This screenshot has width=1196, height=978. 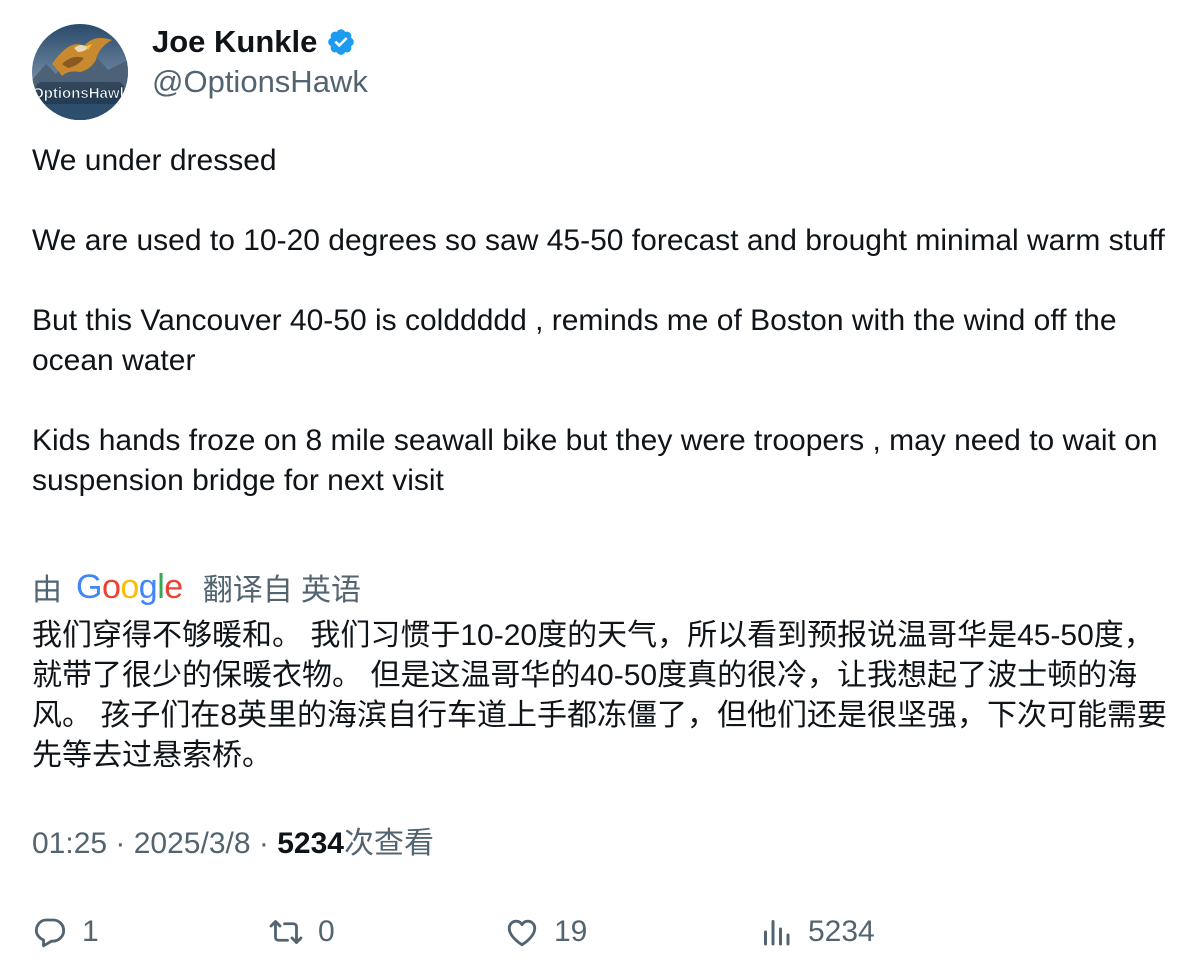 What do you see at coordinates (47, 590) in the screenshot?
I see `translated-by-label: 由` at bounding box center [47, 590].